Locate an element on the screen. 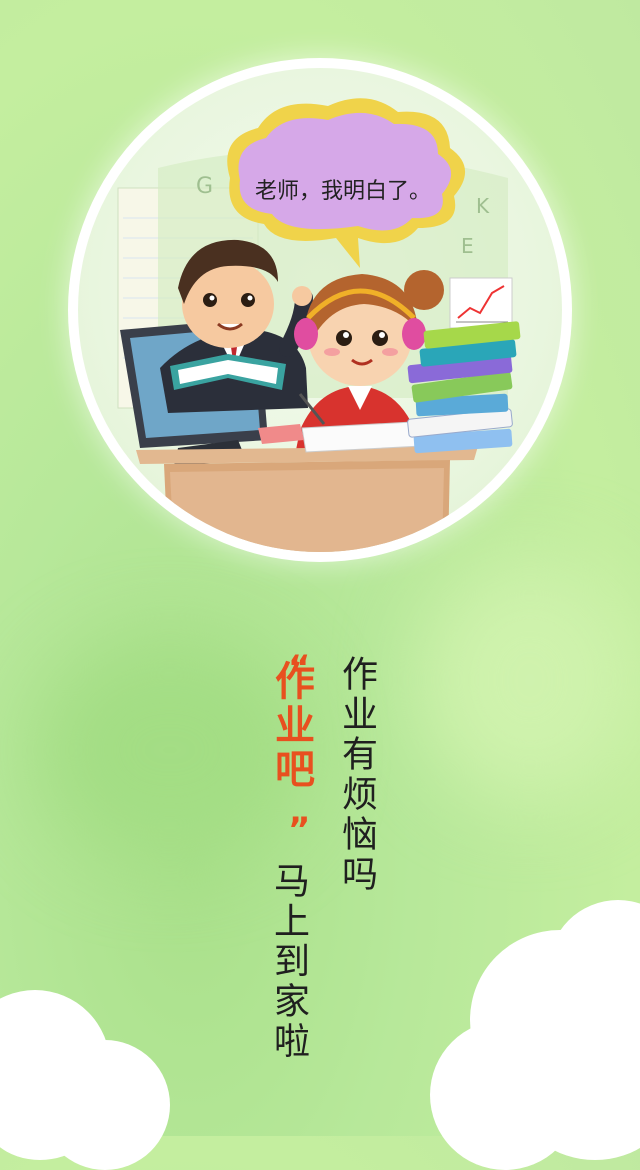 This screenshot has height=1170, width=640. speech-bubble-label: 老师，我明白了。 is located at coordinates (343, 189).